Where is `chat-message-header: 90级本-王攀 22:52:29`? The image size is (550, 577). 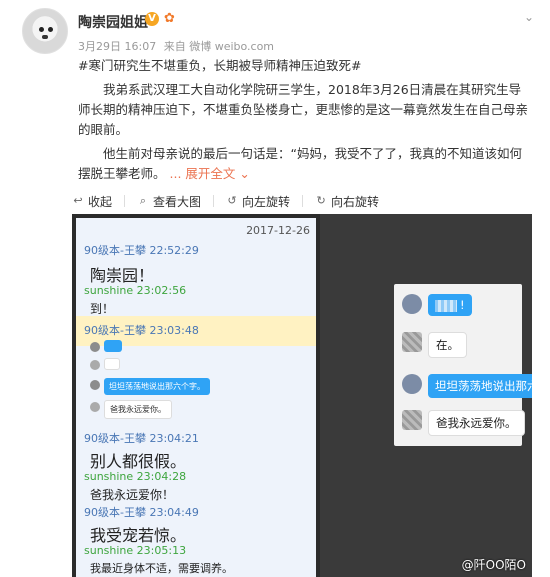
chat-message-header: 90级本-王攀 22:52:29 is located at coordinates (141, 250).